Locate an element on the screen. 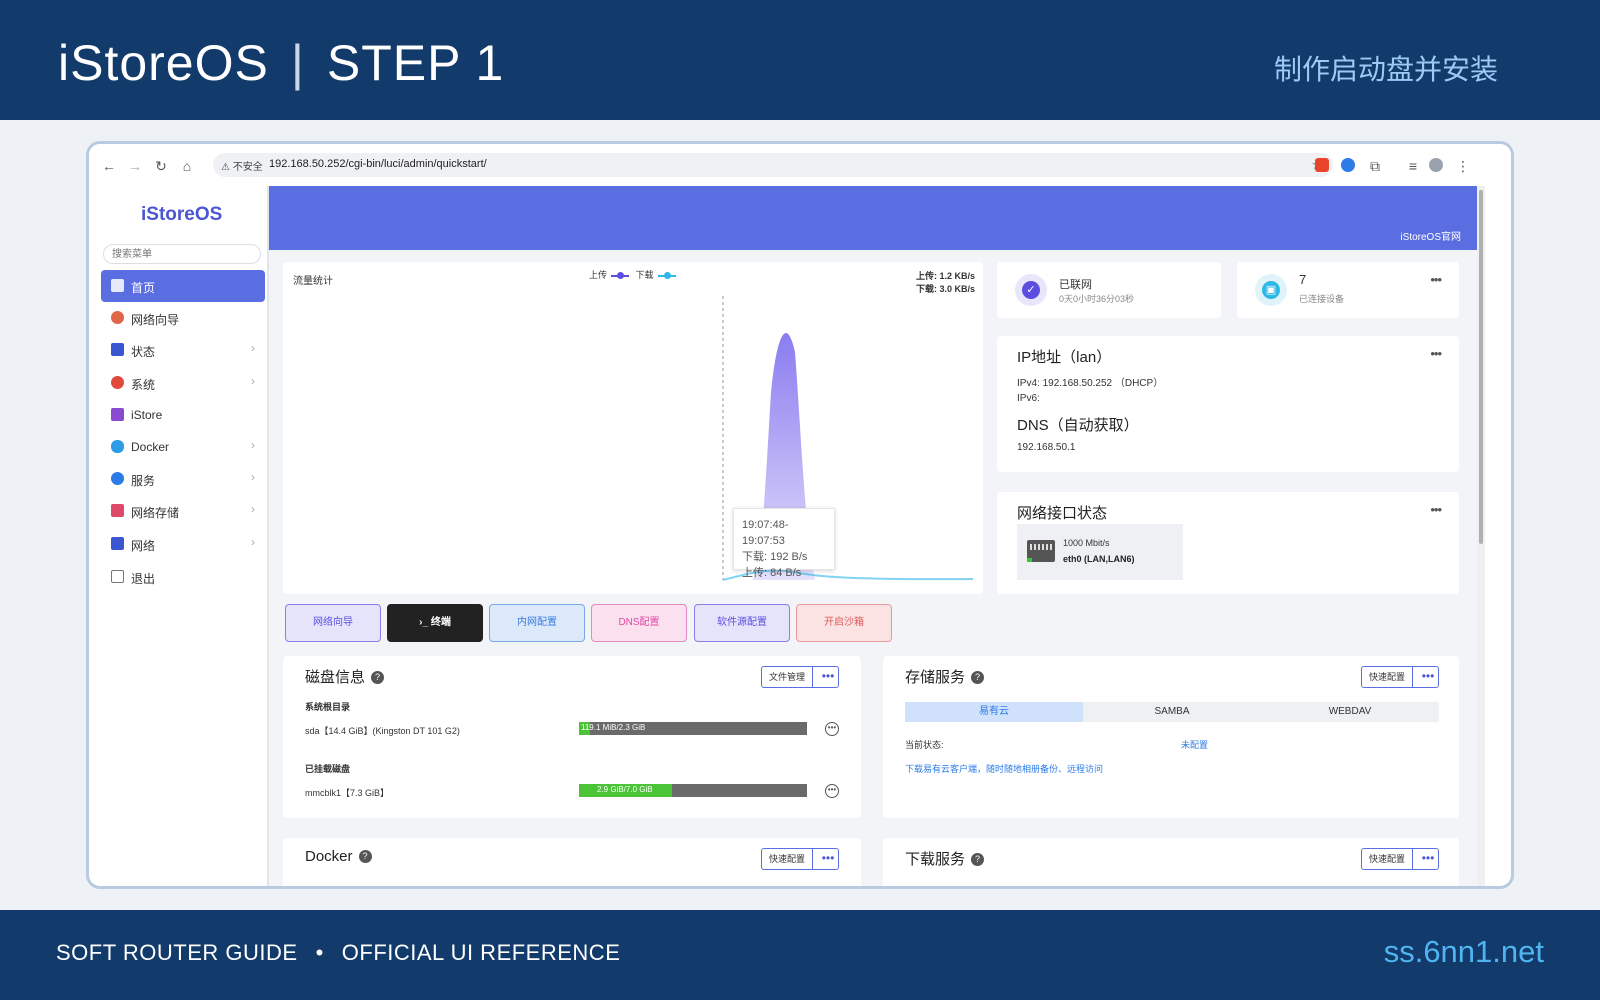 This screenshot has height=1000, width=1600. sidebar-item-system: 系统 › is located at coordinates (183, 383).